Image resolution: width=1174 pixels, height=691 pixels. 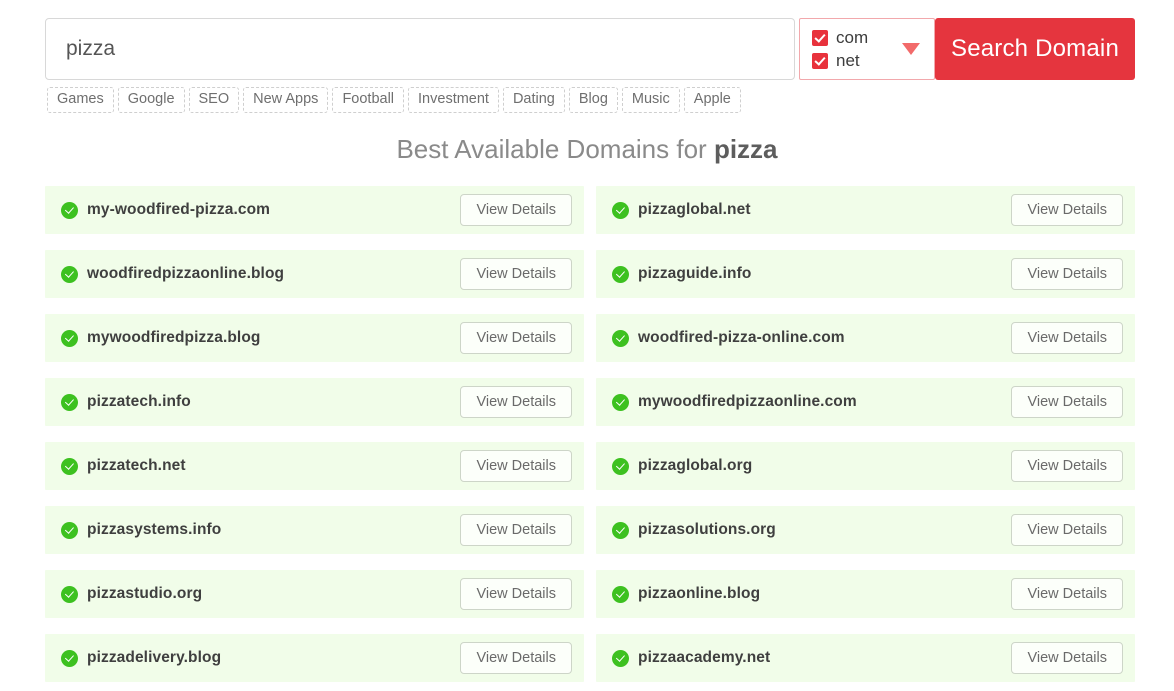 What do you see at coordinates (865, 594) in the screenshot?
I see `domain-result-row: pizzaonline.blog View Details` at bounding box center [865, 594].